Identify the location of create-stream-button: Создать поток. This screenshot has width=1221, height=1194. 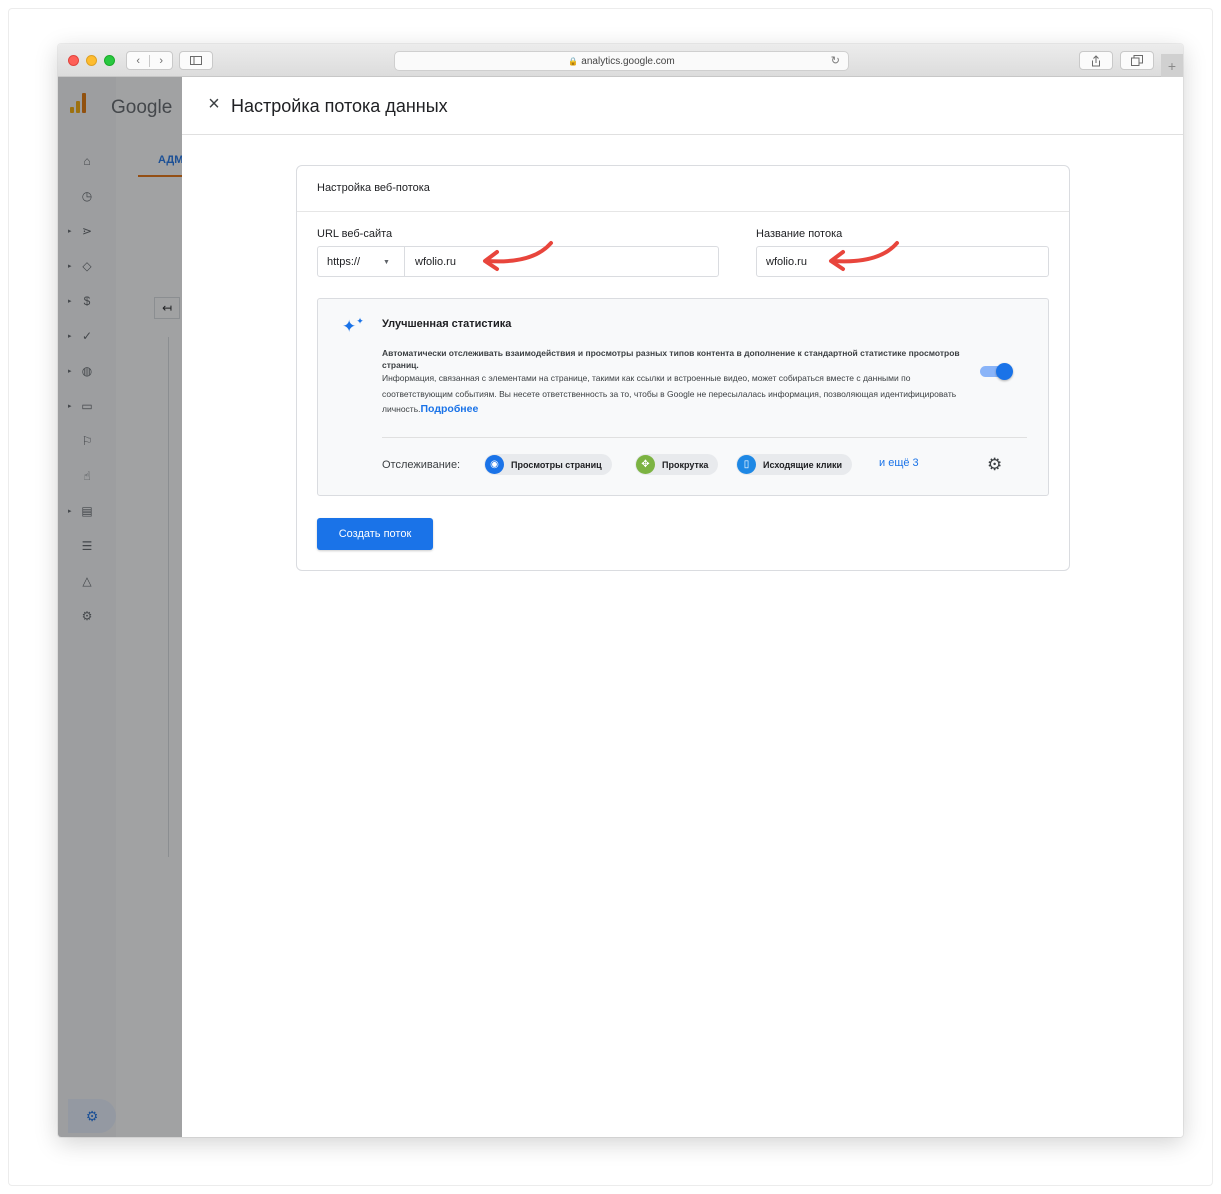
(375, 534).